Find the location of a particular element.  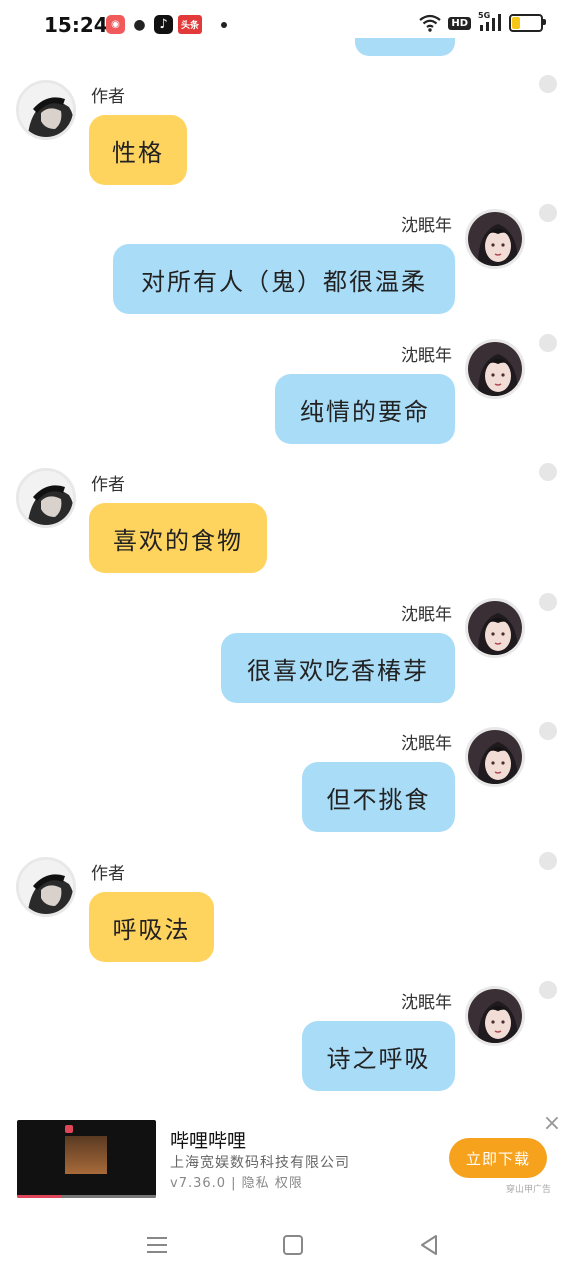

previous-message-bubble is located at coordinates (405, 47).